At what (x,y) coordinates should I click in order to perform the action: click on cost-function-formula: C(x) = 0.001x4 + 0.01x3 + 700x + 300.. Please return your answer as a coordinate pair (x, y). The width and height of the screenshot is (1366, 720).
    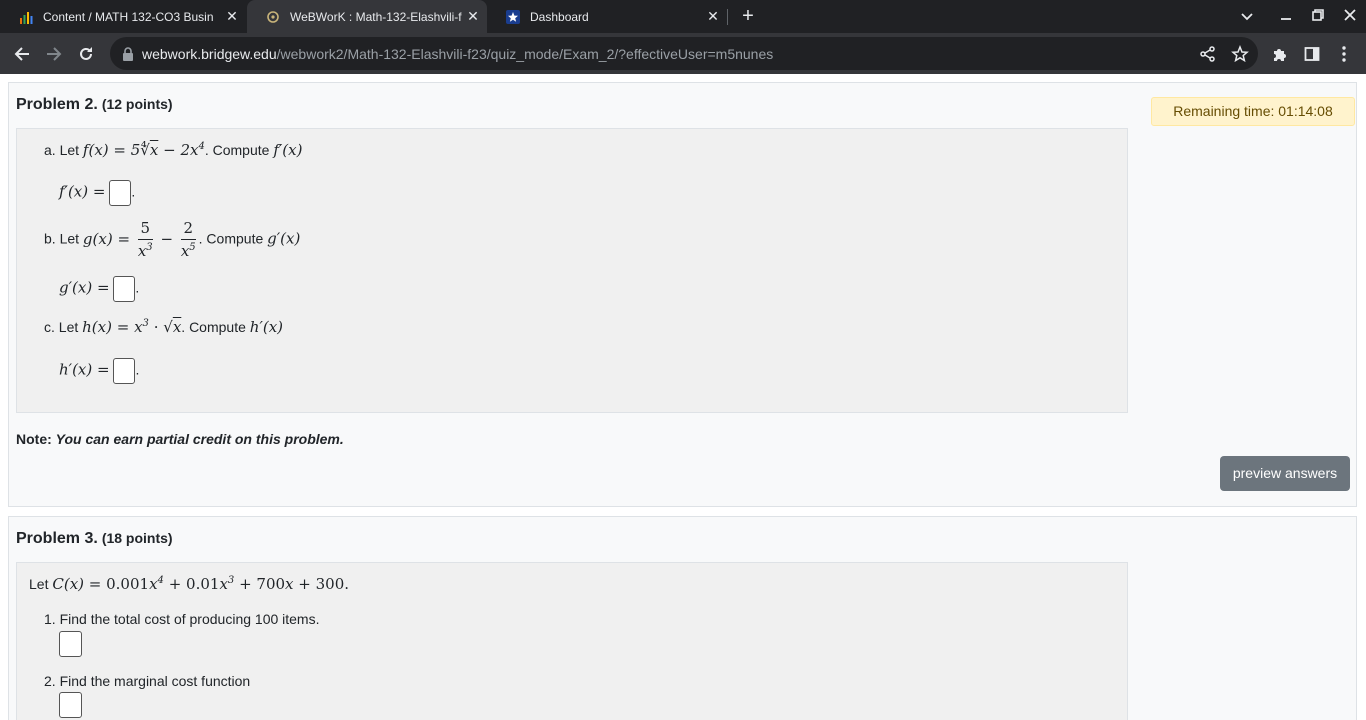
    Looking at the image, I should click on (201, 584).